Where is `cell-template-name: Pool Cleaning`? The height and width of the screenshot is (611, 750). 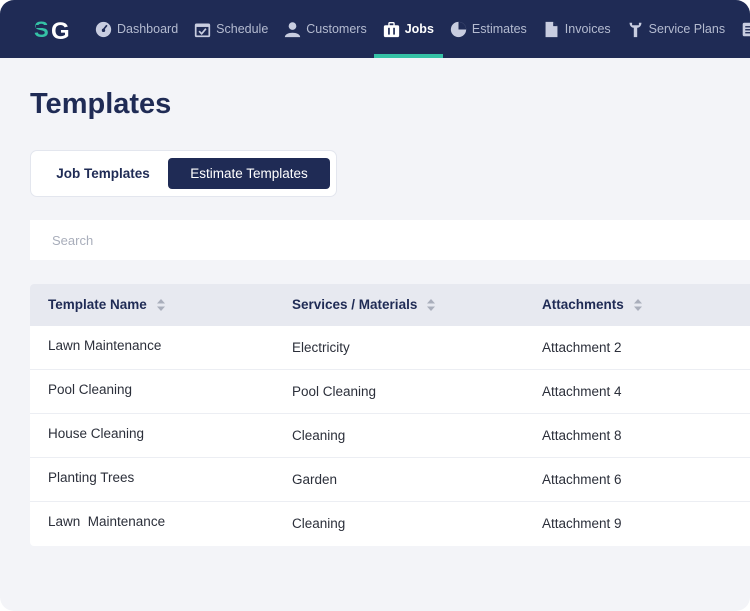 cell-template-name: Pool Cleaning is located at coordinates (90, 389).